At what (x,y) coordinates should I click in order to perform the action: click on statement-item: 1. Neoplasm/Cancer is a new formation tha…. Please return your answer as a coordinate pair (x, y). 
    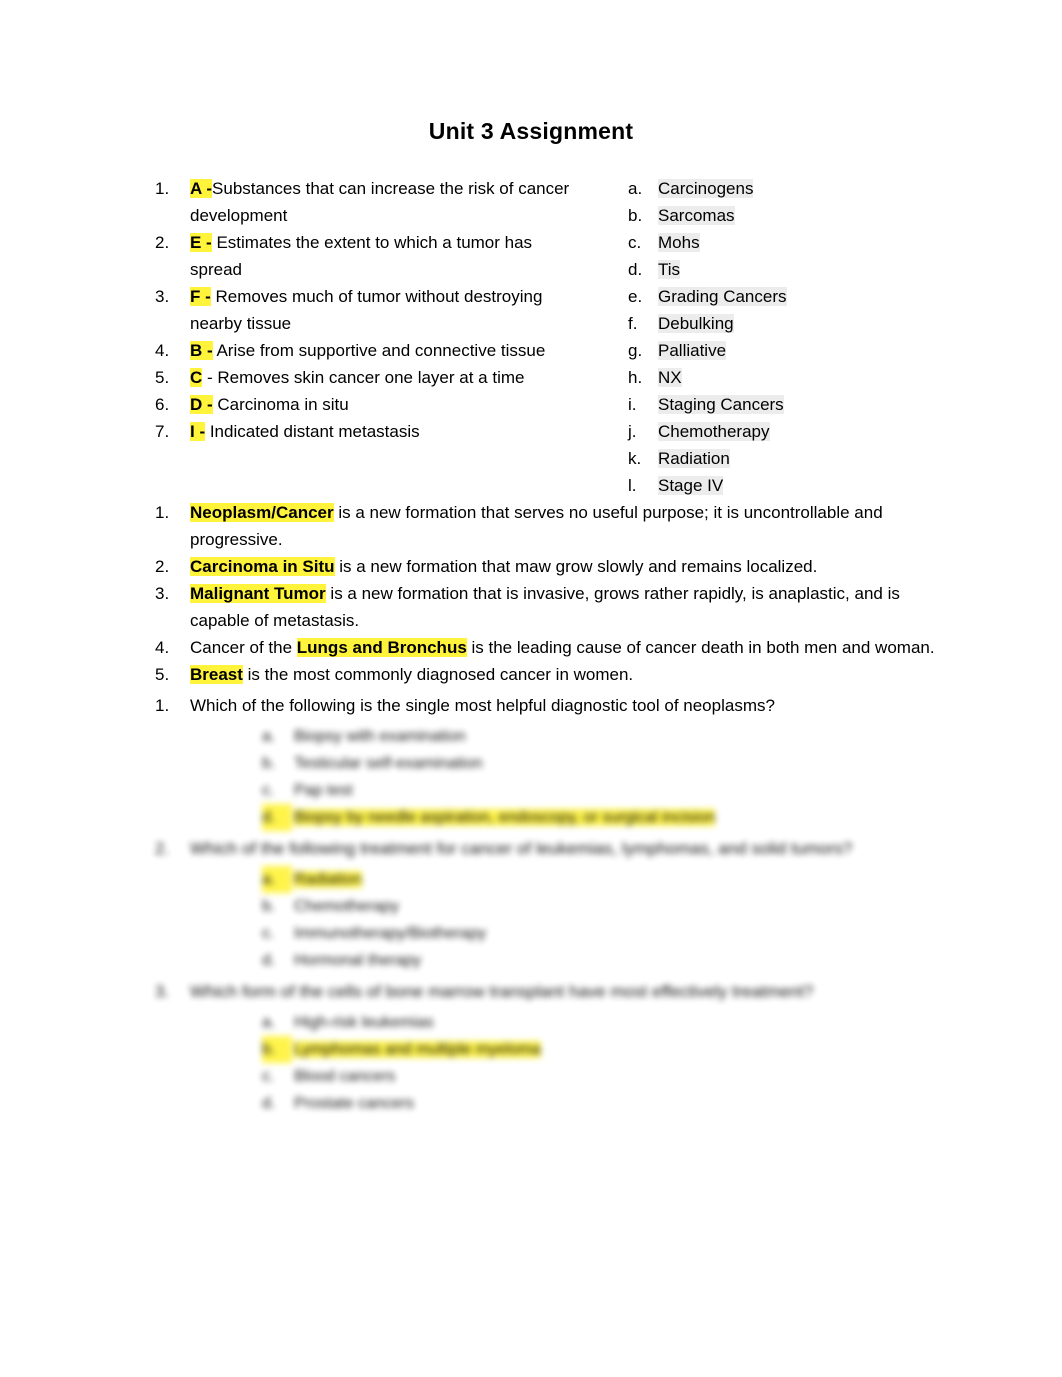
    Looking at the image, I should click on (550, 526).